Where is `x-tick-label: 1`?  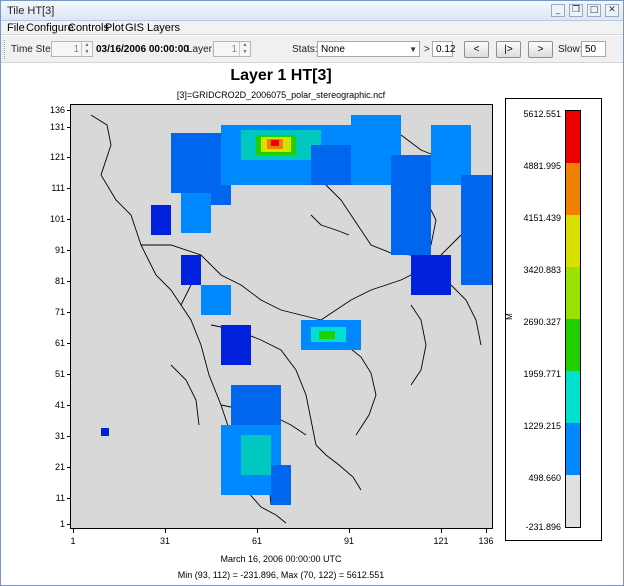
x-tick-label: 1 is located at coordinates (73, 541).